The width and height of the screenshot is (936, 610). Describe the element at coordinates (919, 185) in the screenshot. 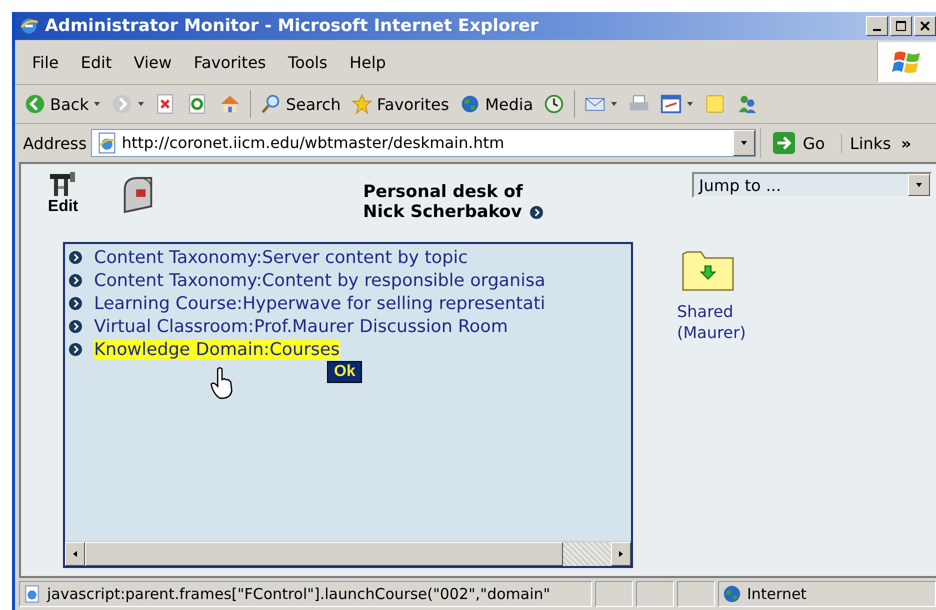

I see `dropdown-arrow-icon` at that location.